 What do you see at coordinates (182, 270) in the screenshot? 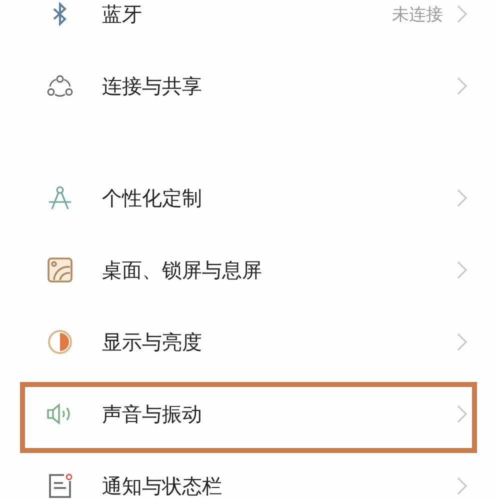
I see `item-label: 桌面、锁屏与息屏` at bounding box center [182, 270].